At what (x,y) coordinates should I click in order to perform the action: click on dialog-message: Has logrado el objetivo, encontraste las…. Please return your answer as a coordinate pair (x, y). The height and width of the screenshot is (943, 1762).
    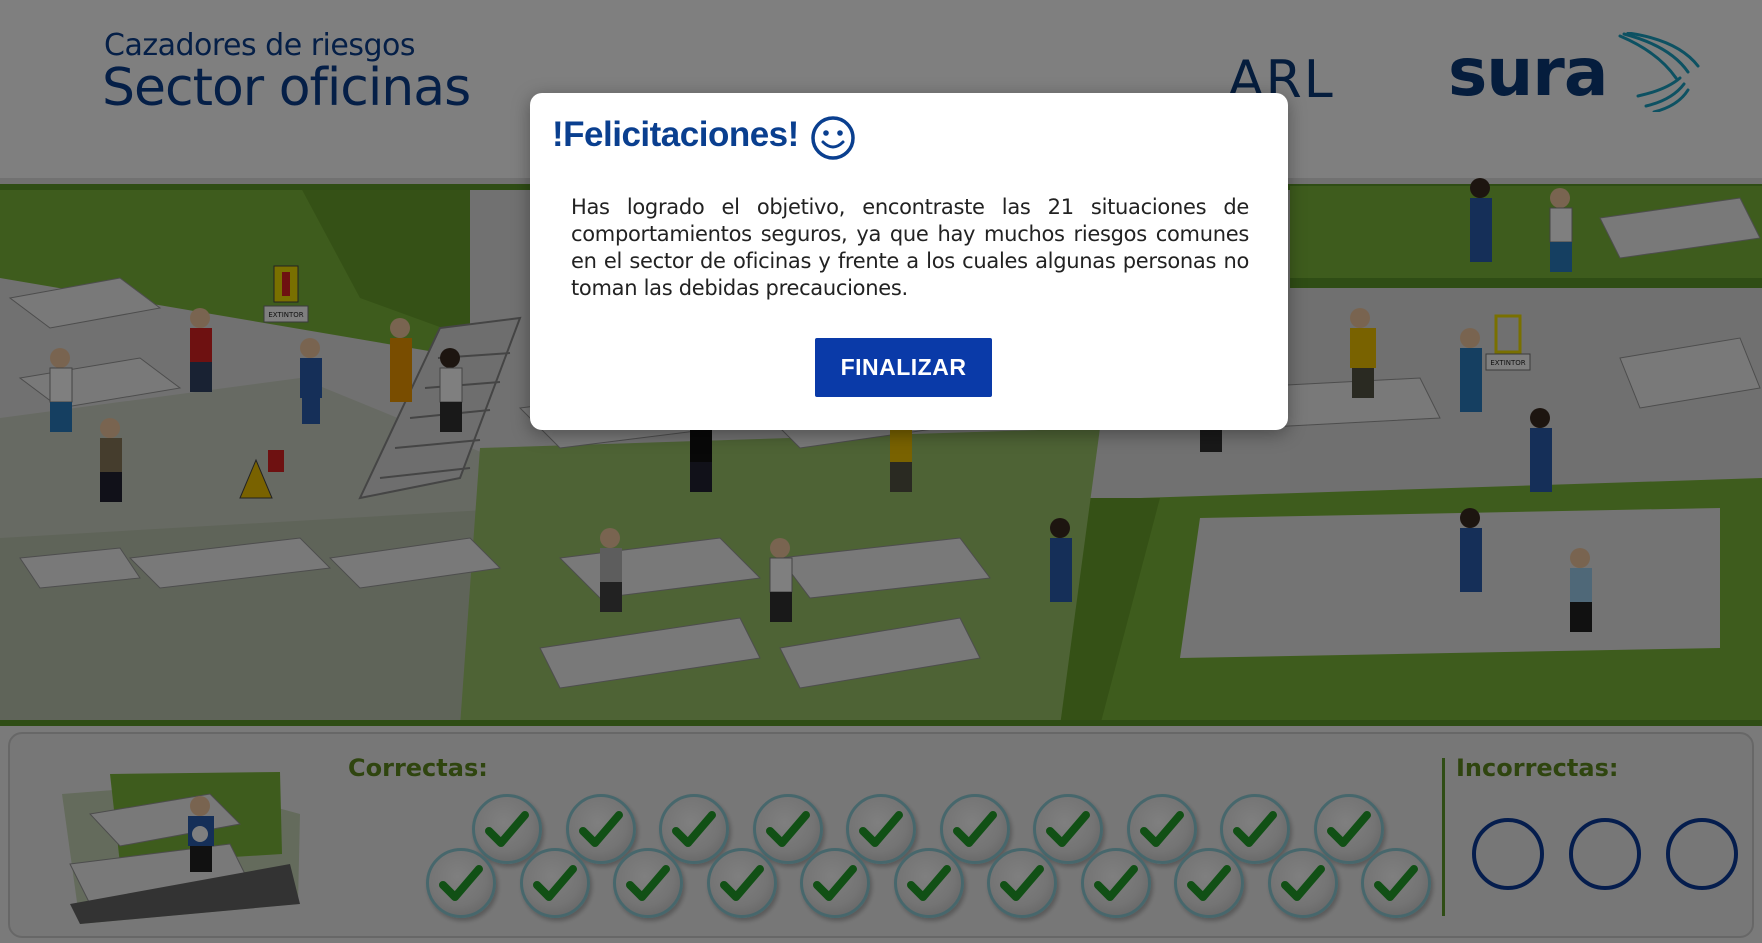
    Looking at the image, I should click on (910, 247).